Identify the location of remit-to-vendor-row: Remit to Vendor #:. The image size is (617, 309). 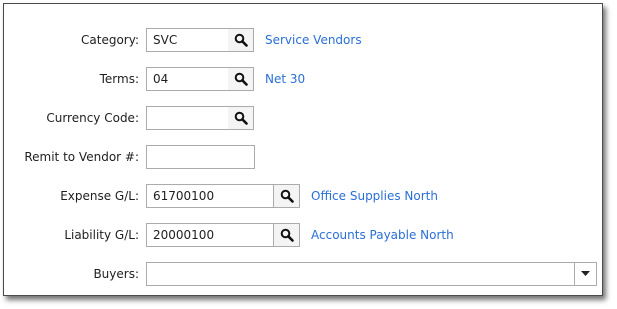
(303, 158).